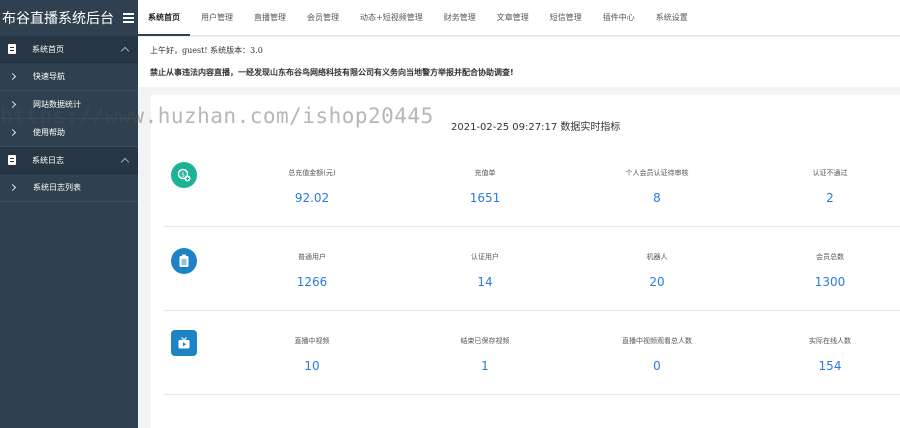 This screenshot has width=900, height=428. Describe the element at coordinates (58, 19) in the screenshot. I see `app-title: 布谷直播系统后台` at that location.